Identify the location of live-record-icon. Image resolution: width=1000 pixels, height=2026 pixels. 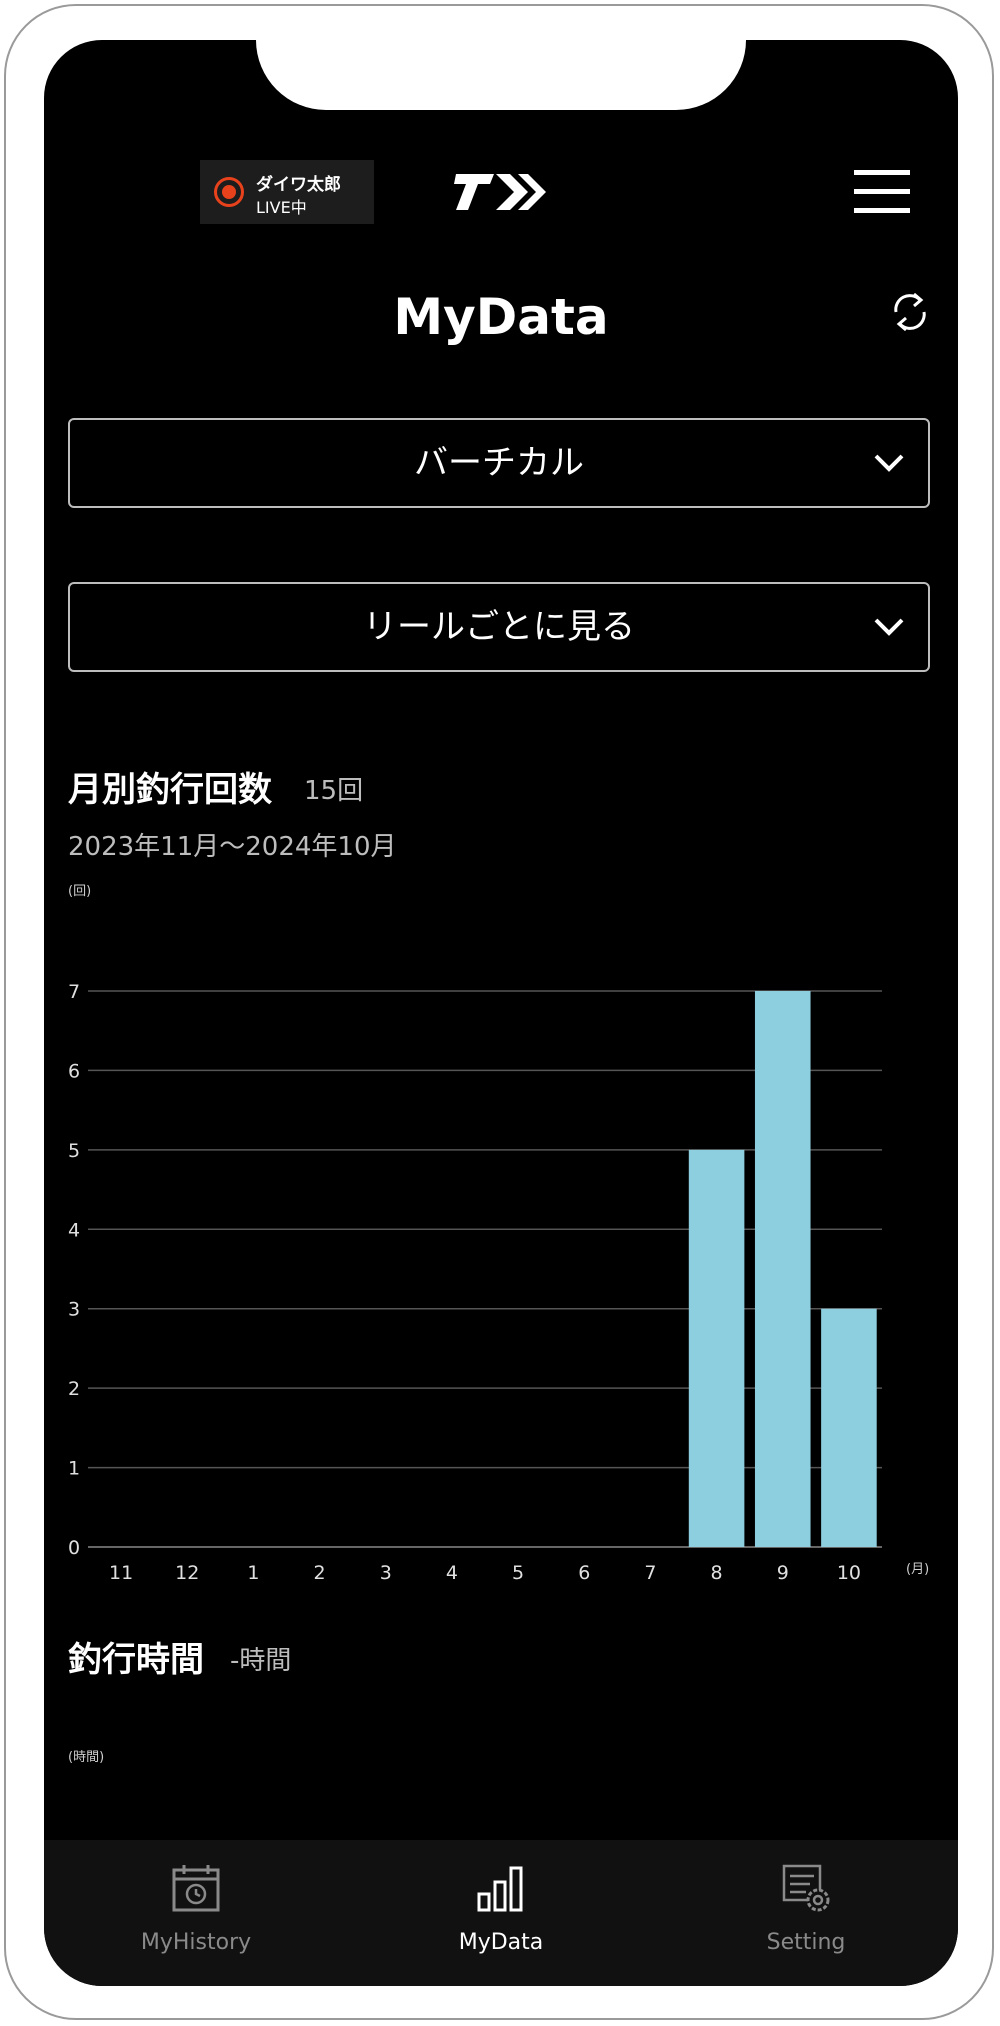
(229, 192).